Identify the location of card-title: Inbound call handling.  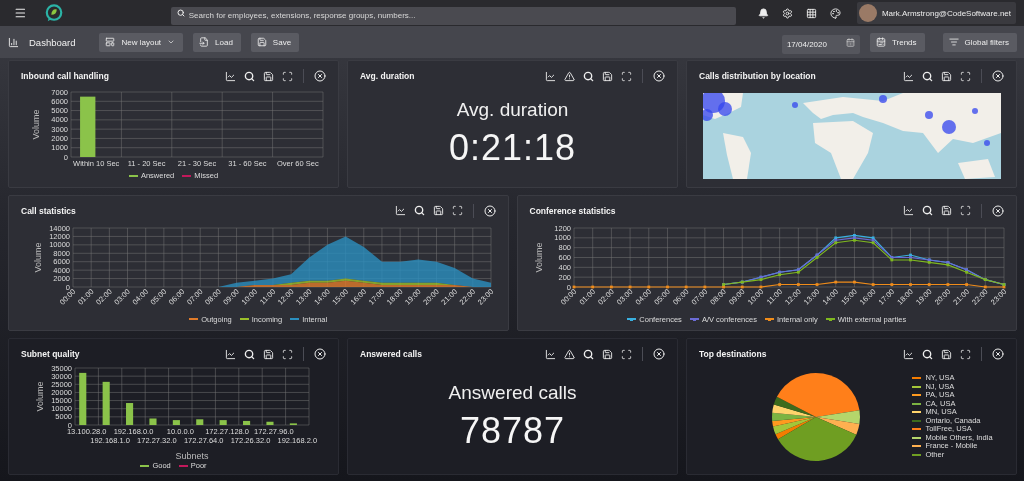
(65, 76).